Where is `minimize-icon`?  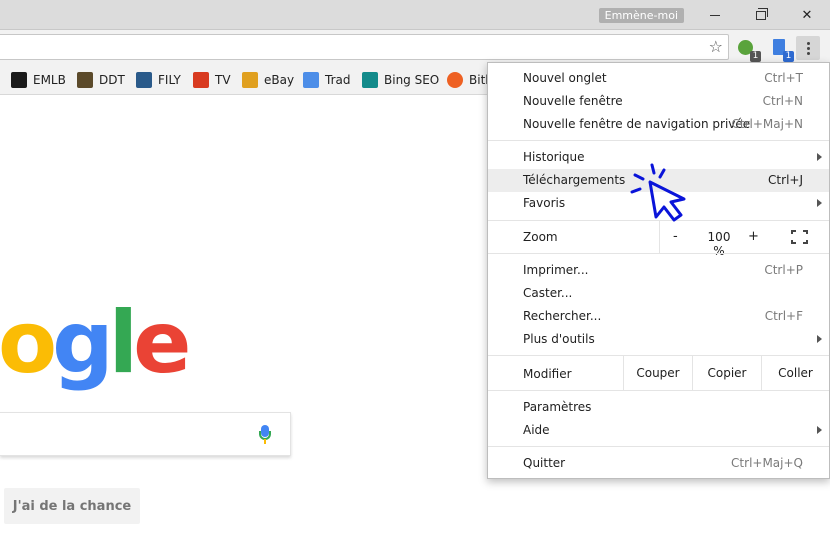
minimize-icon is located at coordinates (715, 15).